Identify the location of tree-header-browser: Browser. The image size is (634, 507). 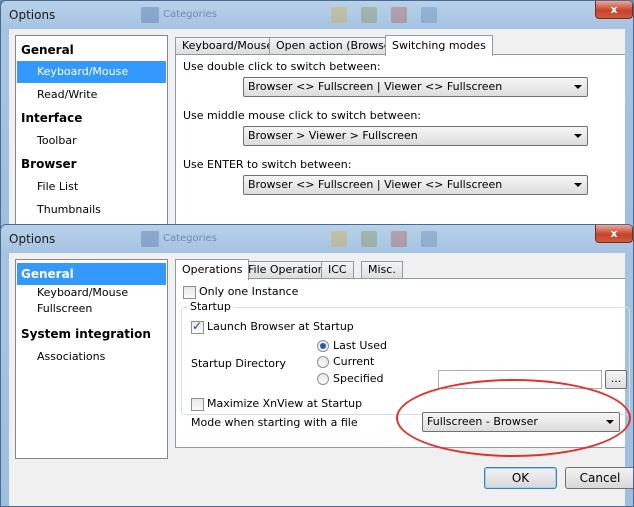
(91, 164).